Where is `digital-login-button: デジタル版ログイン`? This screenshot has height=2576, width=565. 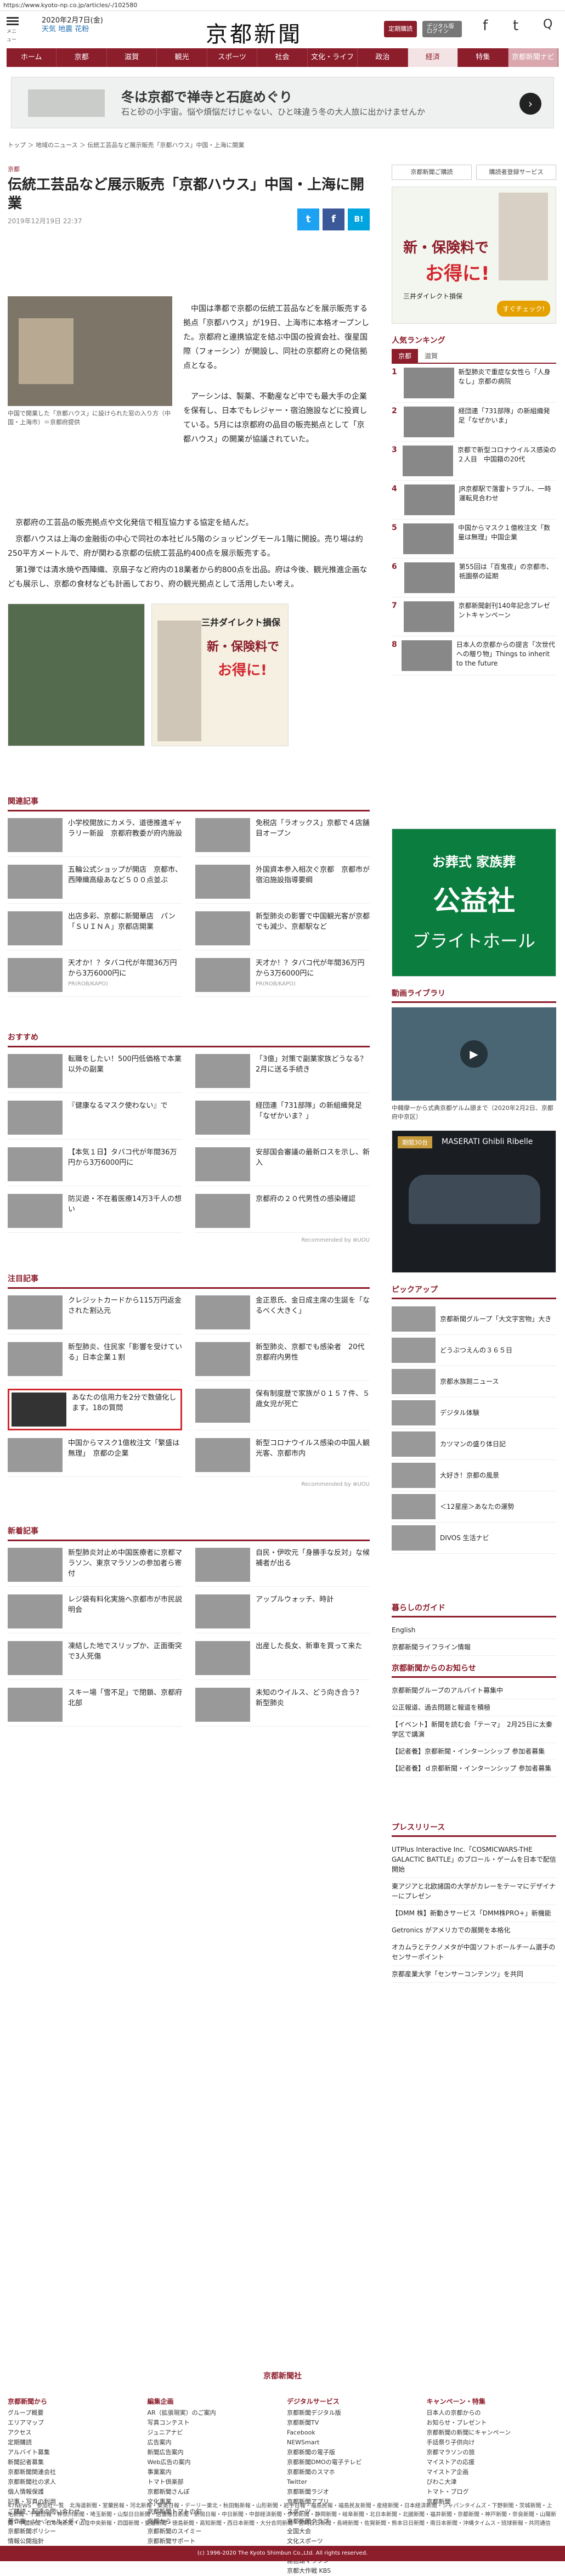
digital-login-button: デジタル版ログイン is located at coordinates (442, 29).